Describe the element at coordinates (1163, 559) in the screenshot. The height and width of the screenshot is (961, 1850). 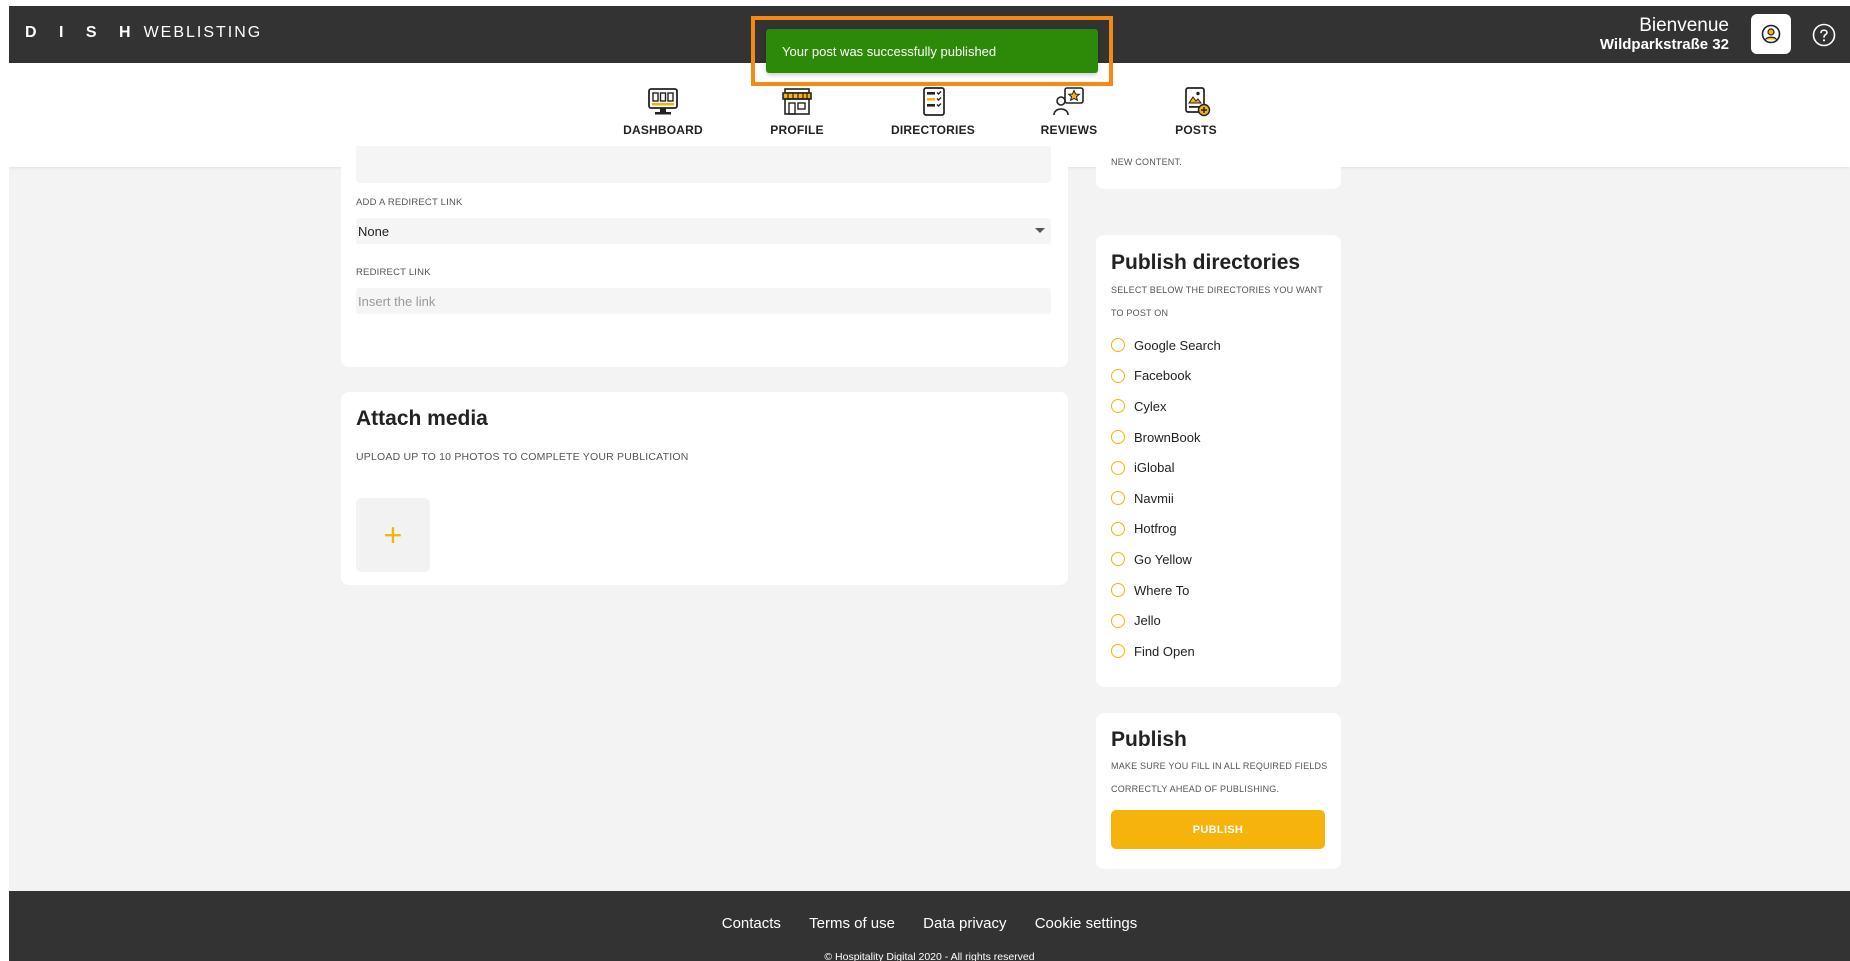
I see `directory-label: Go Yellow` at that location.